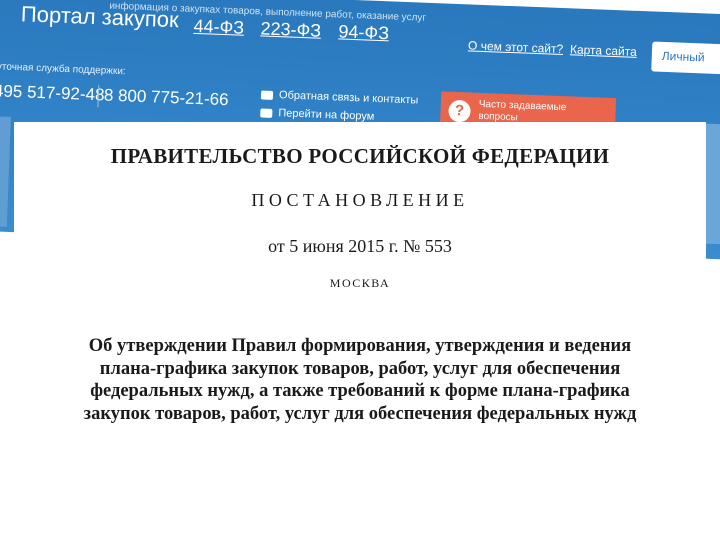 The width and height of the screenshot is (720, 540). I want to click on portal-title: Портал закупок, so click(99, 17).